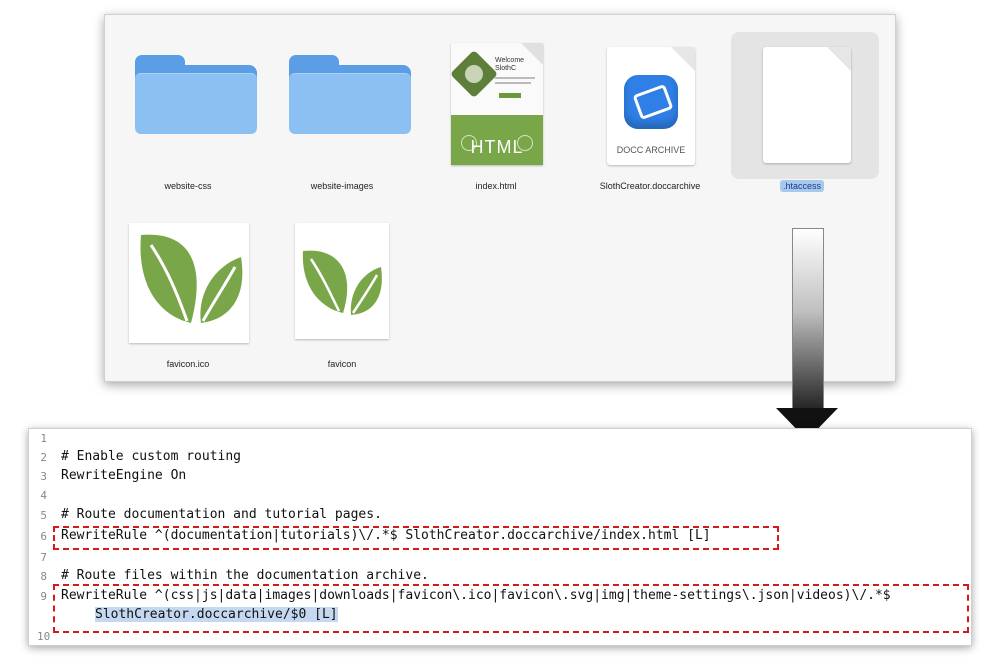 The image size is (1000, 668). Describe the element at coordinates (651, 106) in the screenshot. I see `docc-archive-icon: DOCC ARCHIVE` at that location.